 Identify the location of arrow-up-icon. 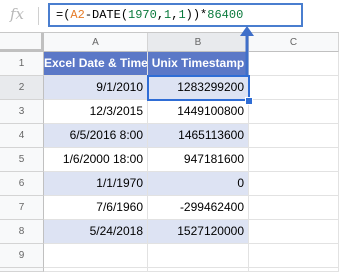
(247, 50).